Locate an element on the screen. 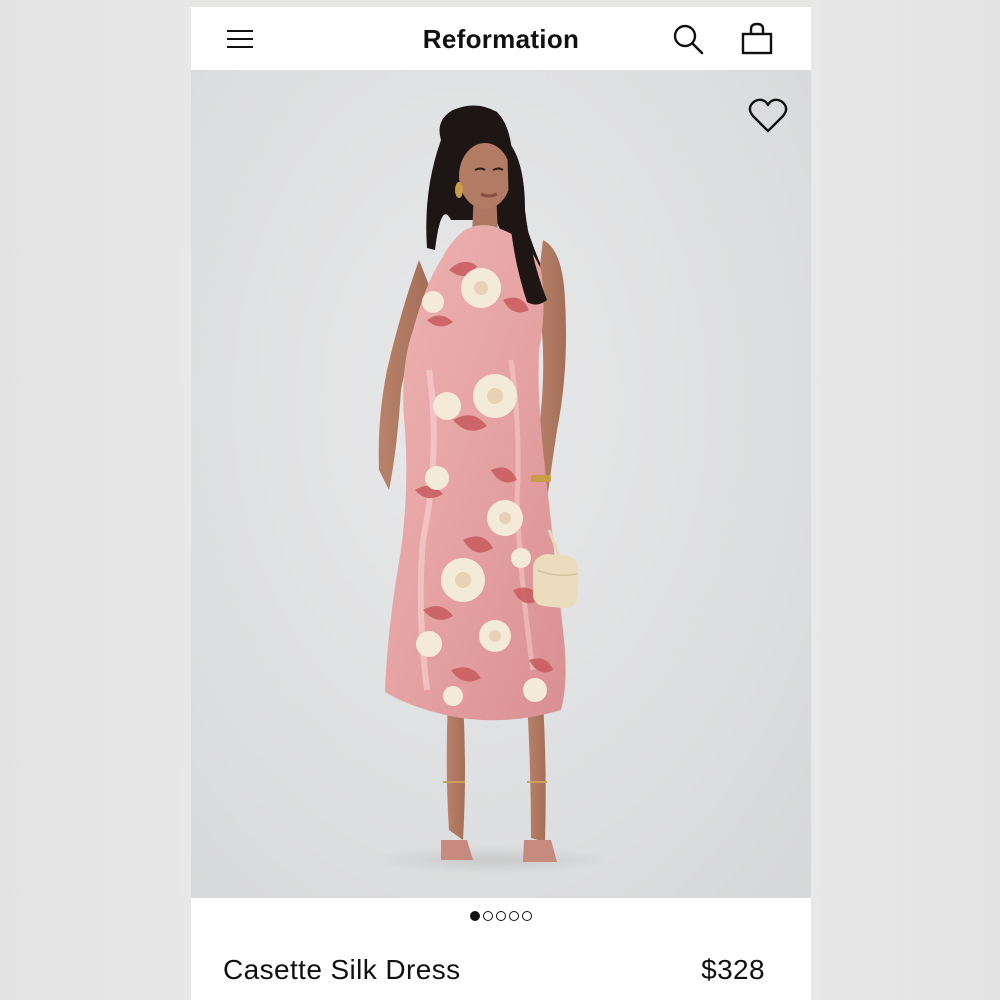 This screenshot has width=1000, height=1000. product-price: $328 is located at coordinates (733, 969).